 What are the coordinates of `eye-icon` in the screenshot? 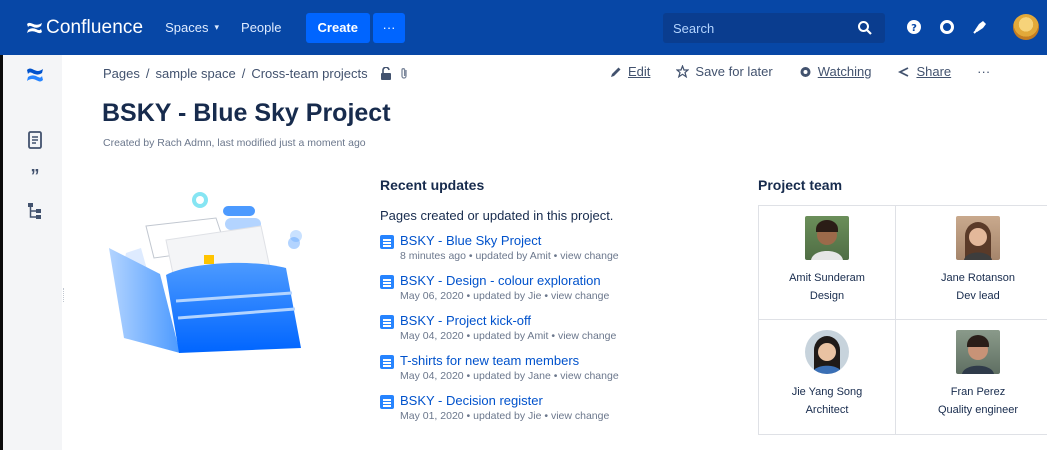 It's located at (805, 72).